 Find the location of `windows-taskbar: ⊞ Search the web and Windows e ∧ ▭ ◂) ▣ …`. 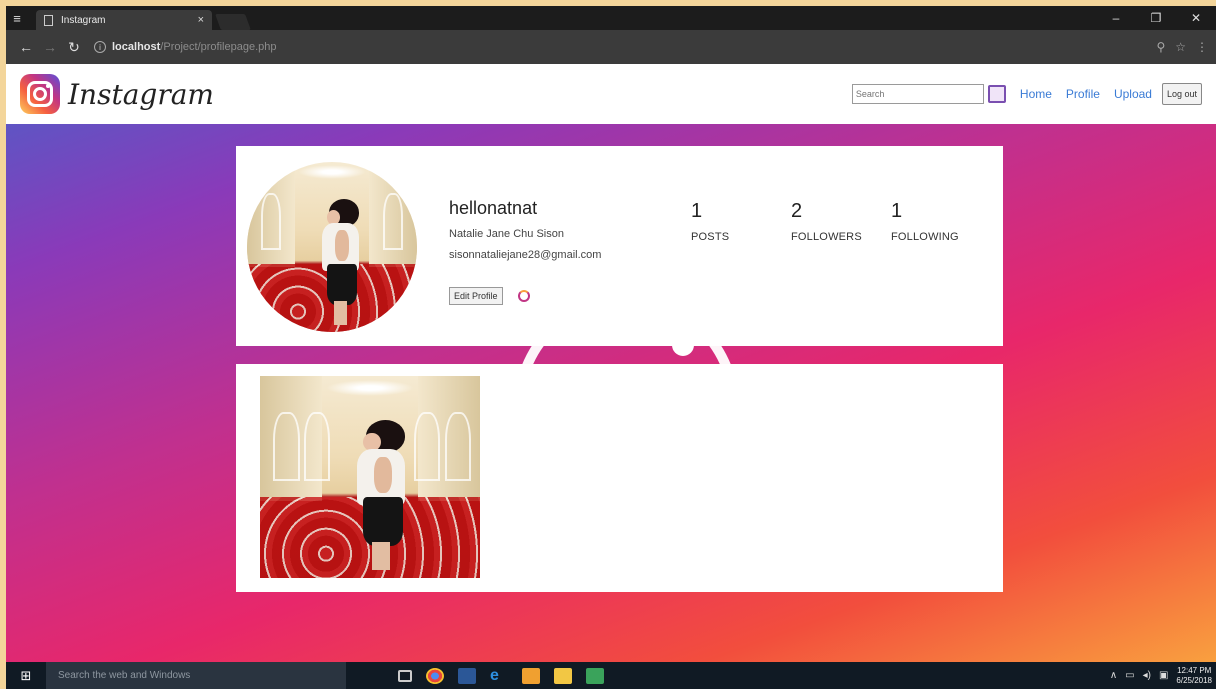

windows-taskbar: ⊞ Search the web and Windows e ∧ ▭ ◂) ▣ … is located at coordinates (611, 675).